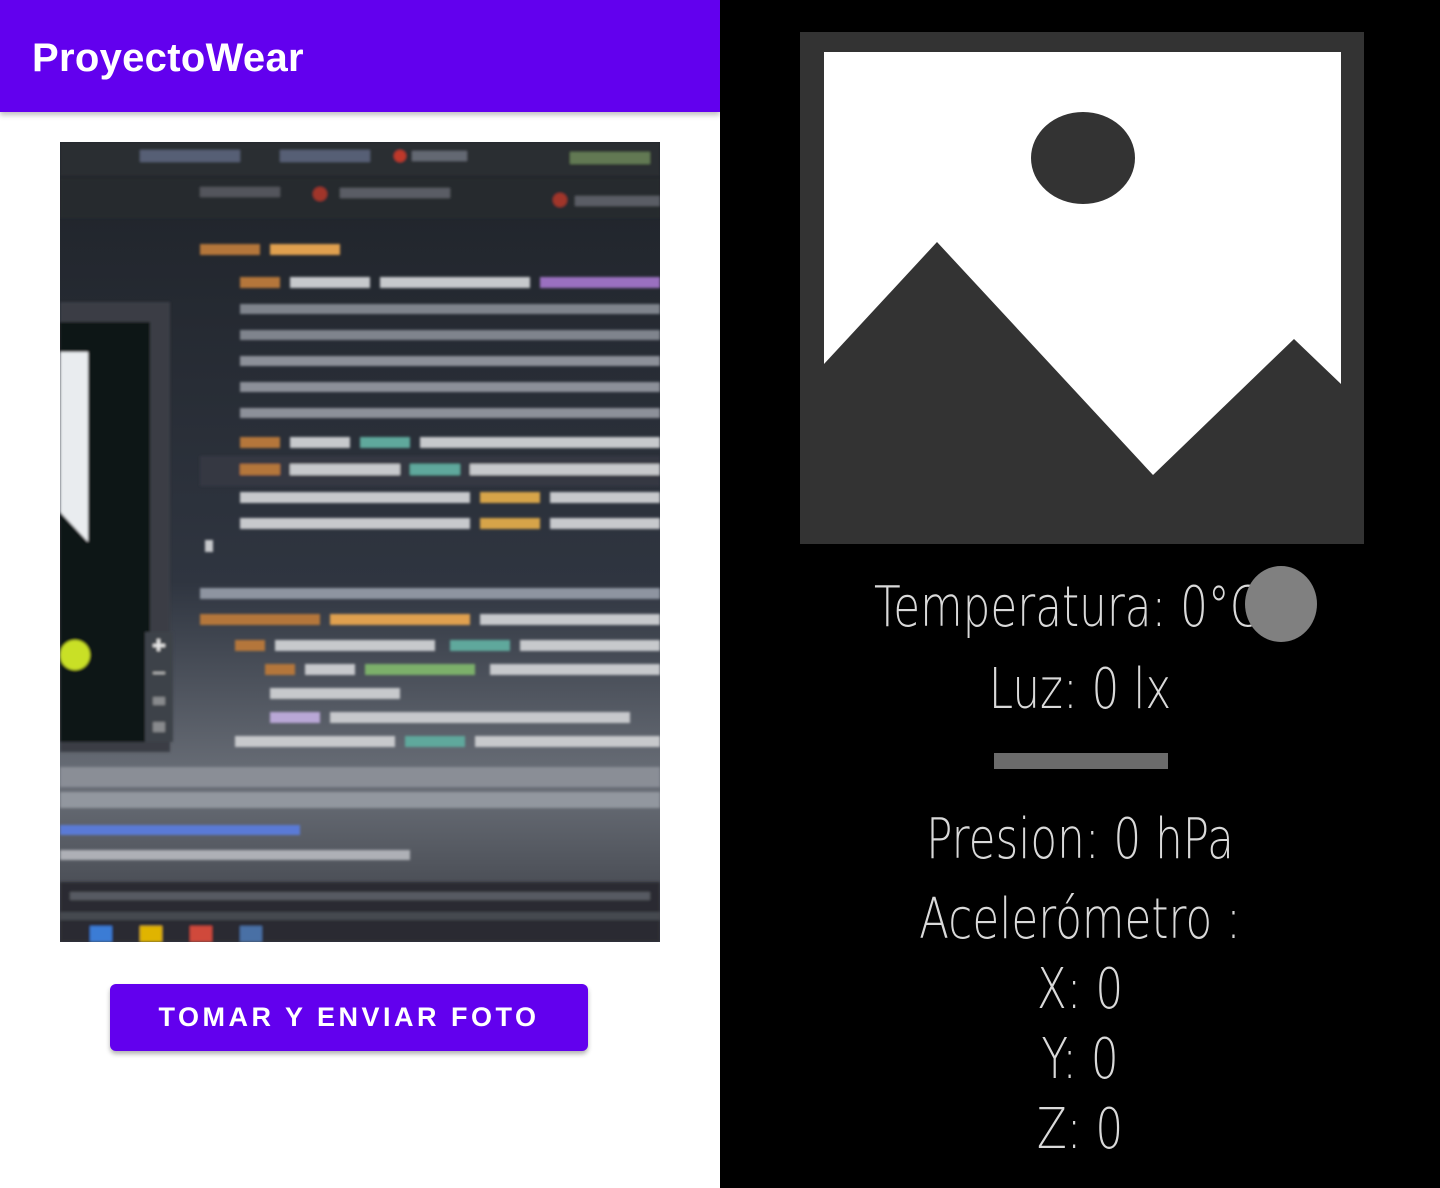 This screenshot has width=1440, height=1188. Describe the element at coordinates (1081, 761) in the screenshot. I see `divider` at that location.